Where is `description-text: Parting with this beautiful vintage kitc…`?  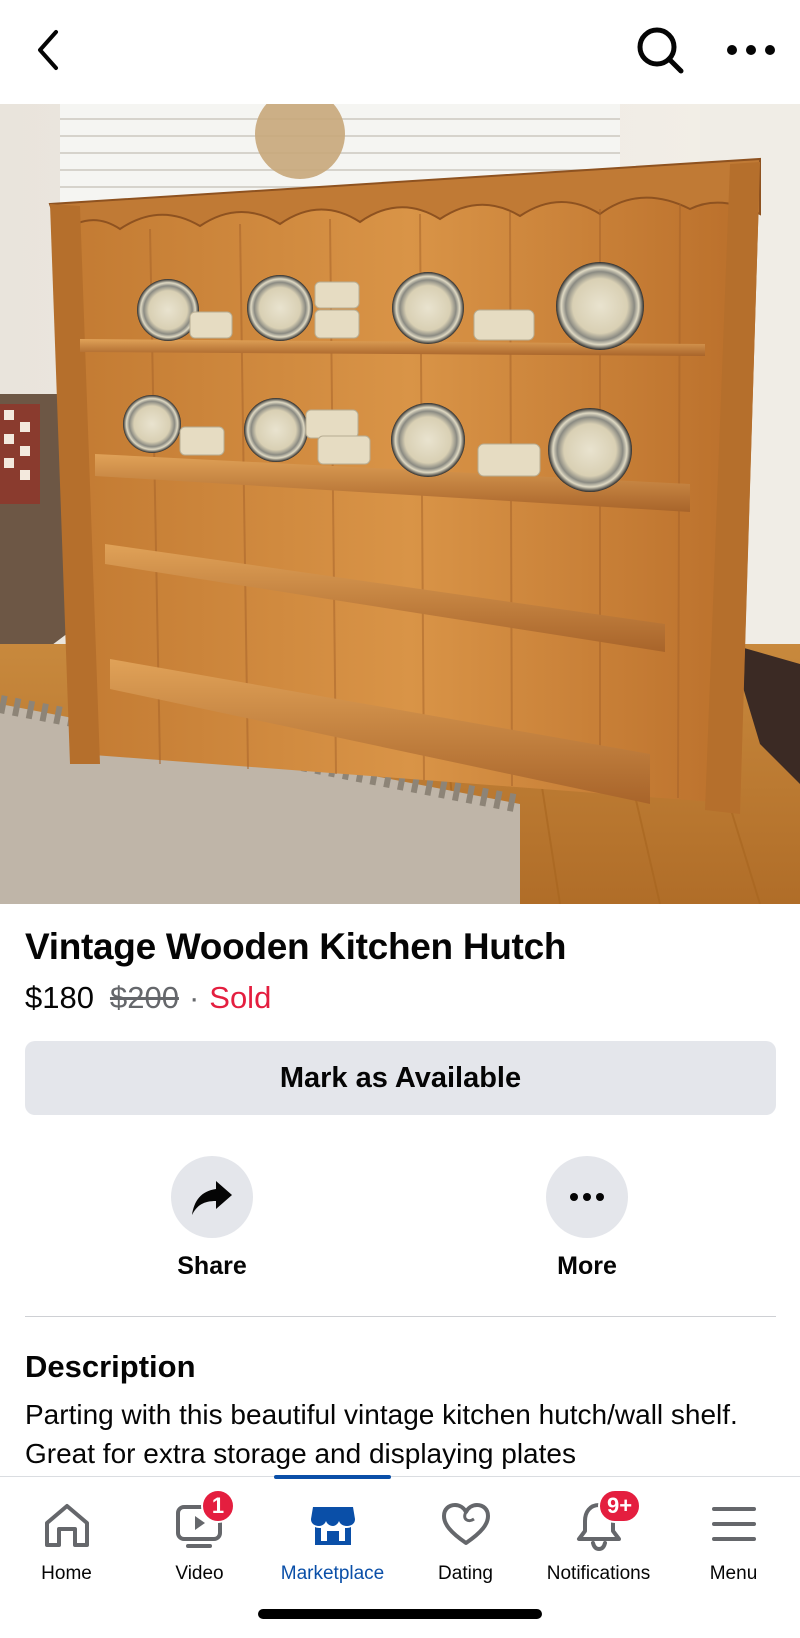
description-text: Parting with this beautiful vintage kitc… is located at coordinates (381, 1434).